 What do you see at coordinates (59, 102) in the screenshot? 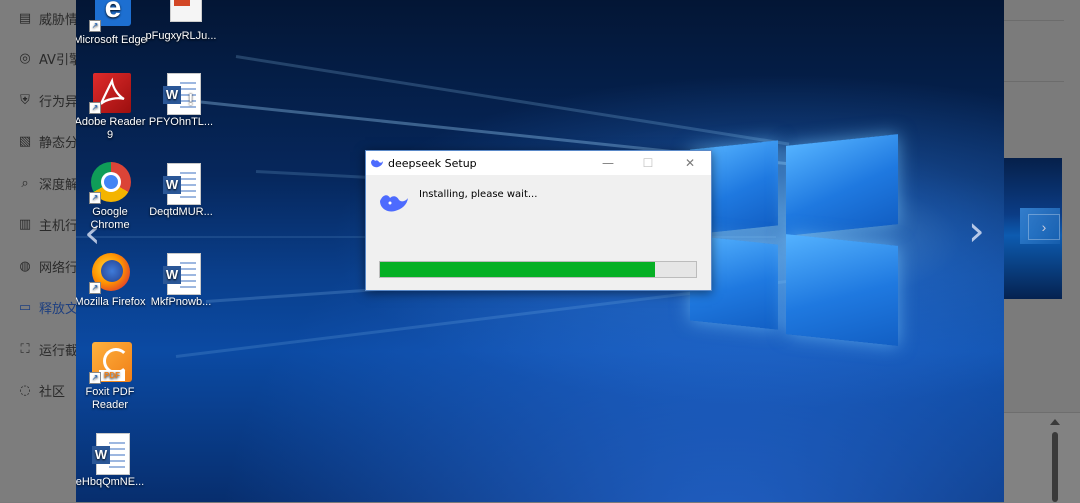
I see `sidebar-item-label: 行为异` at bounding box center [59, 102].